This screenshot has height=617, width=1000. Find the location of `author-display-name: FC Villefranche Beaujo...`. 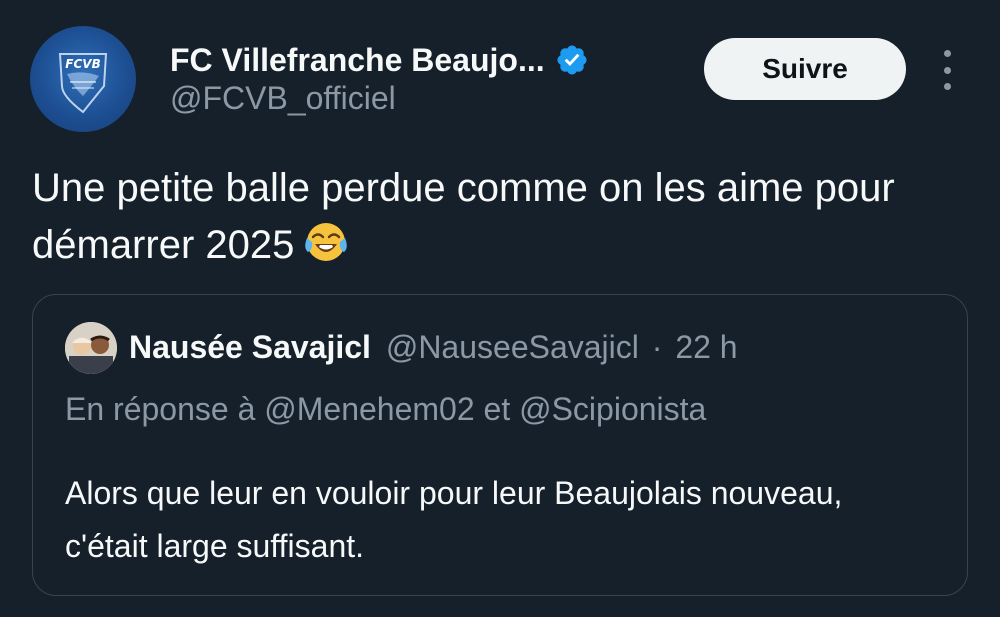

author-display-name: FC Villefranche Beaujo... is located at coordinates (357, 60).